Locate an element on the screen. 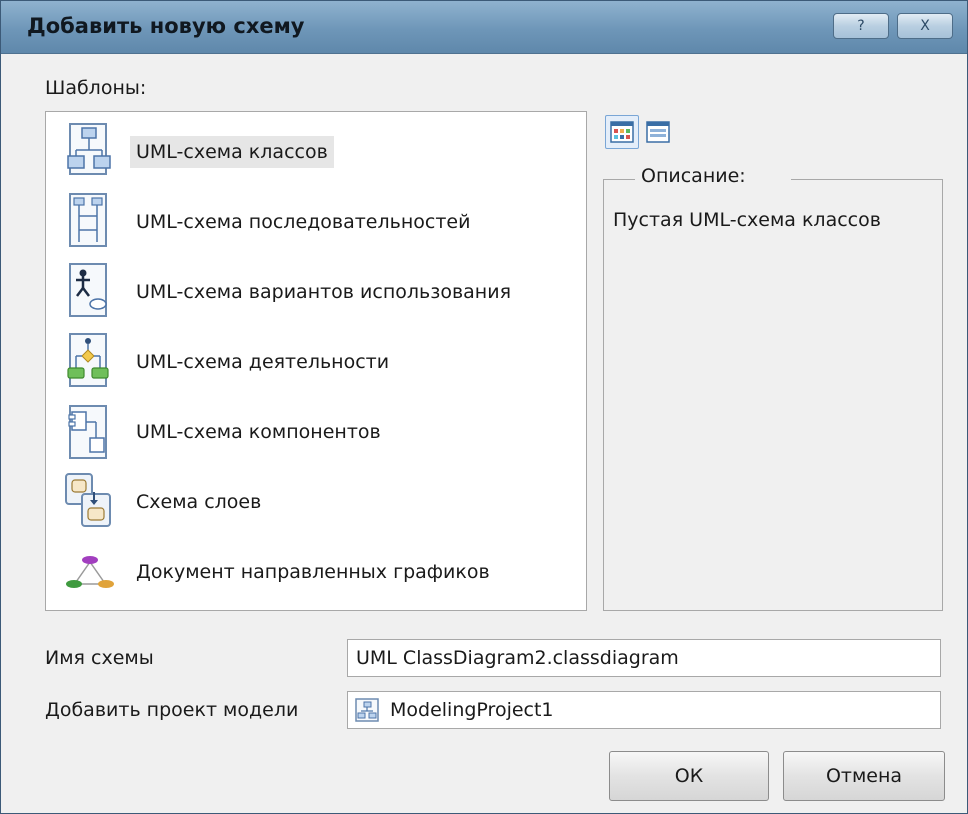 The height and width of the screenshot is (814, 968). component-diagram-icon is located at coordinates (87, 432).